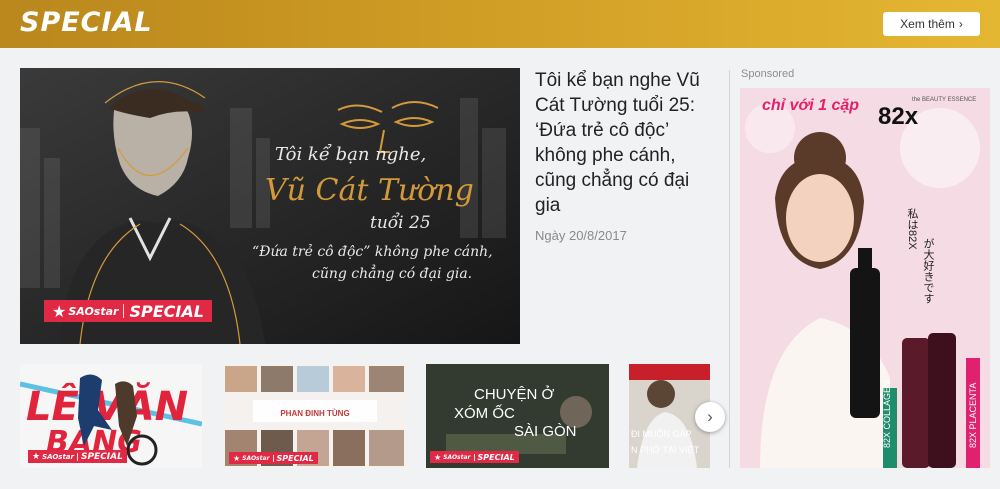 Image resolution: width=1000 pixels, height=489 pixels. Describe the element at coordinates (665, 449) in the screenshot. I see `thumbnail-caption-2: N PHỞ TẠI VIỆT` at that location.